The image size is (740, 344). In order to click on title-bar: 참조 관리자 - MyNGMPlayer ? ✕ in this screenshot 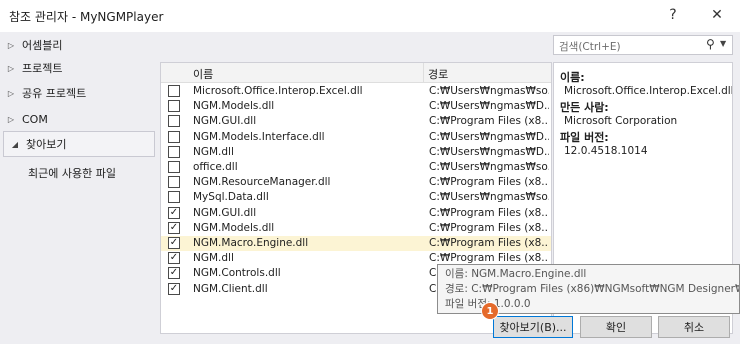, I will do `click(370, 16)`.